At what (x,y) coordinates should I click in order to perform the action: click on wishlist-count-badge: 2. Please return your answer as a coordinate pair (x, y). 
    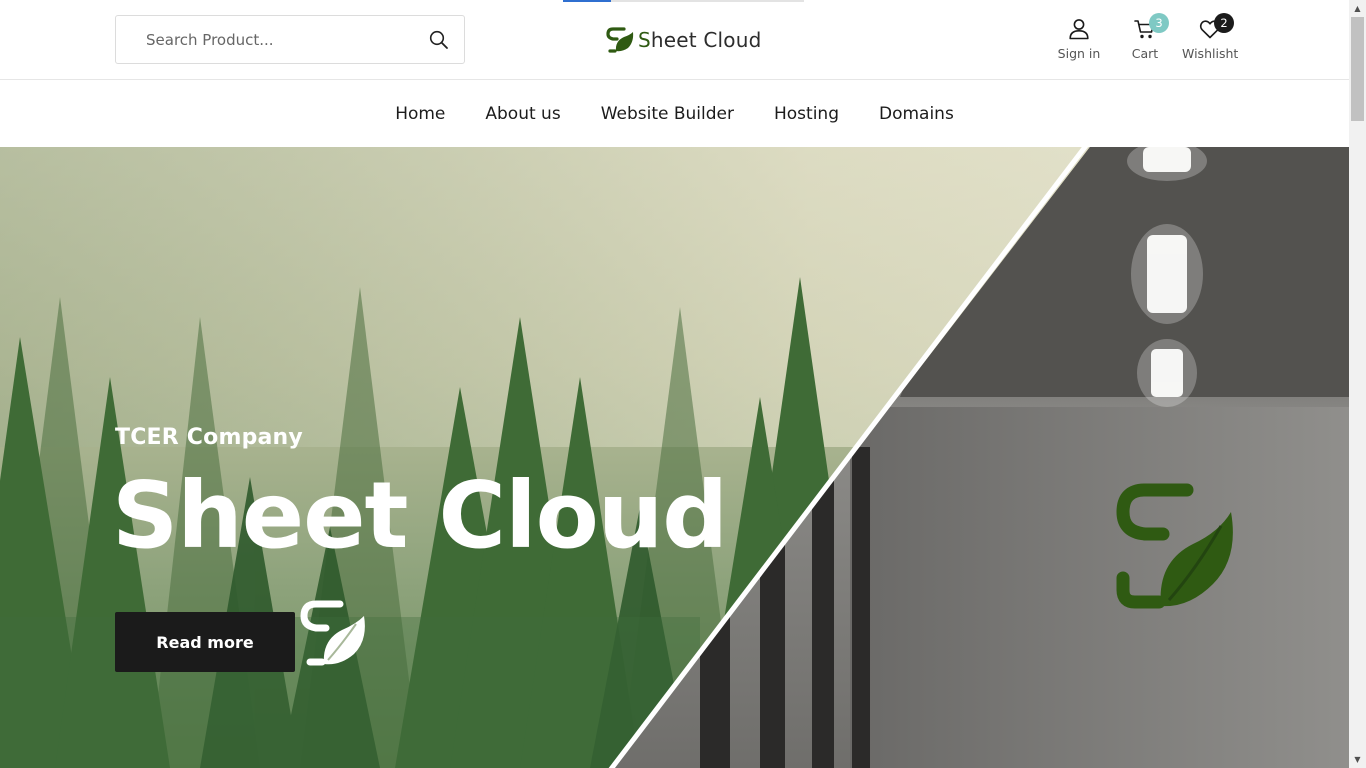
    Looking at the image, I should click on (1224, 23).